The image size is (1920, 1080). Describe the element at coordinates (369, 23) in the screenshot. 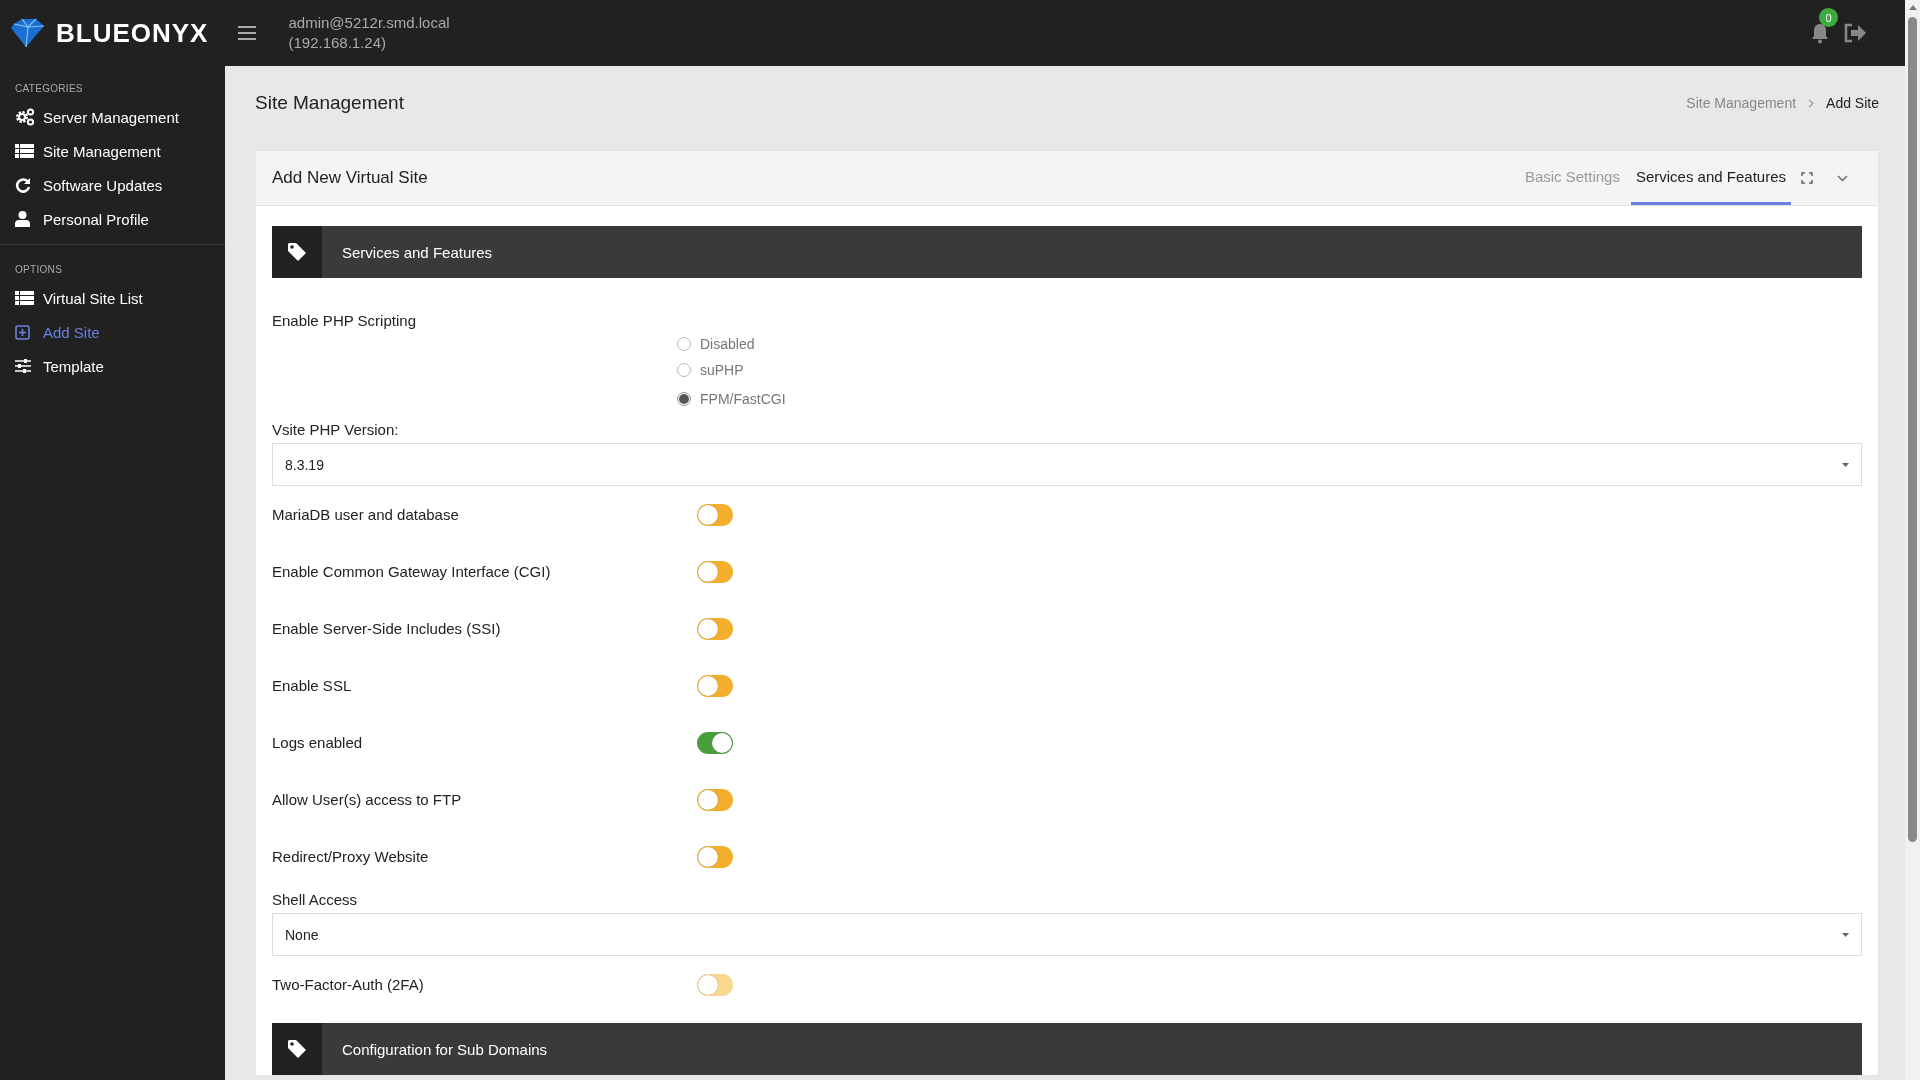

I see `user-email: admin@5212r.smd.local` at that location.